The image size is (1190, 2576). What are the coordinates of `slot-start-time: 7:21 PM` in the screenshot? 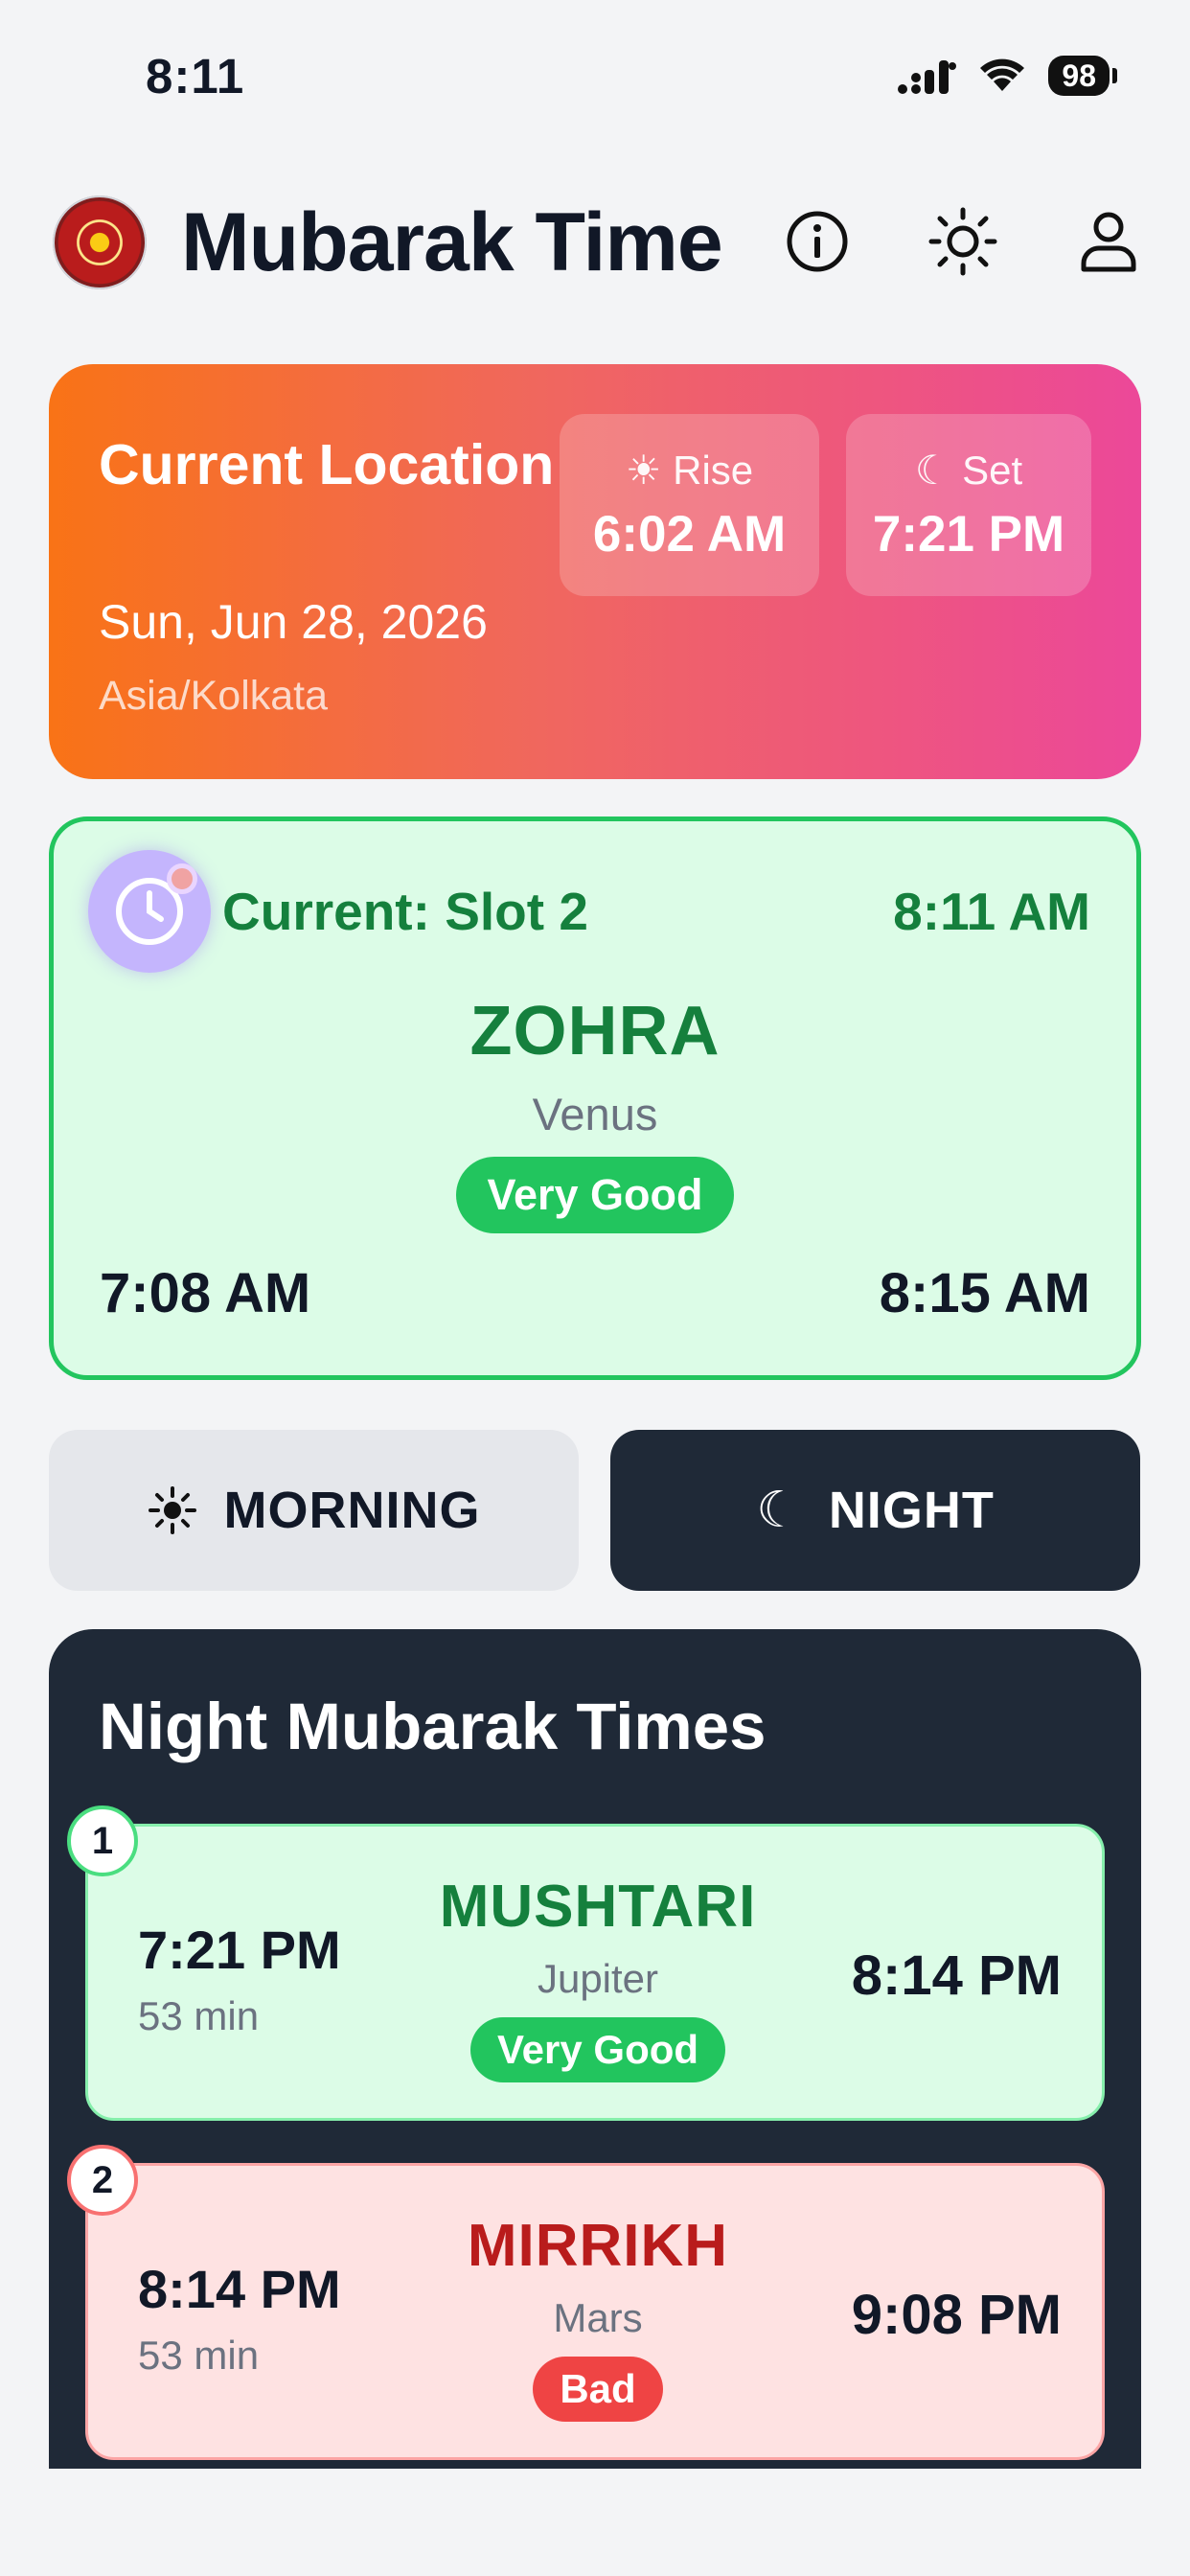 It's located at (240, 1950).